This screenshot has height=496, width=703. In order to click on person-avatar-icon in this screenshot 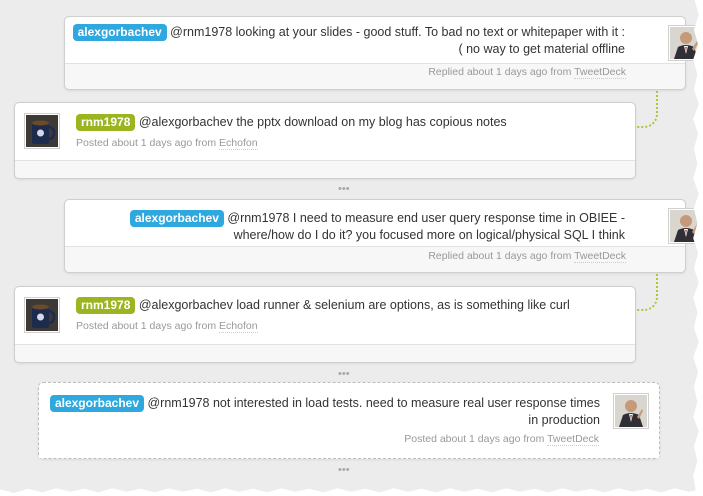, I will do `click(631, 411)`.